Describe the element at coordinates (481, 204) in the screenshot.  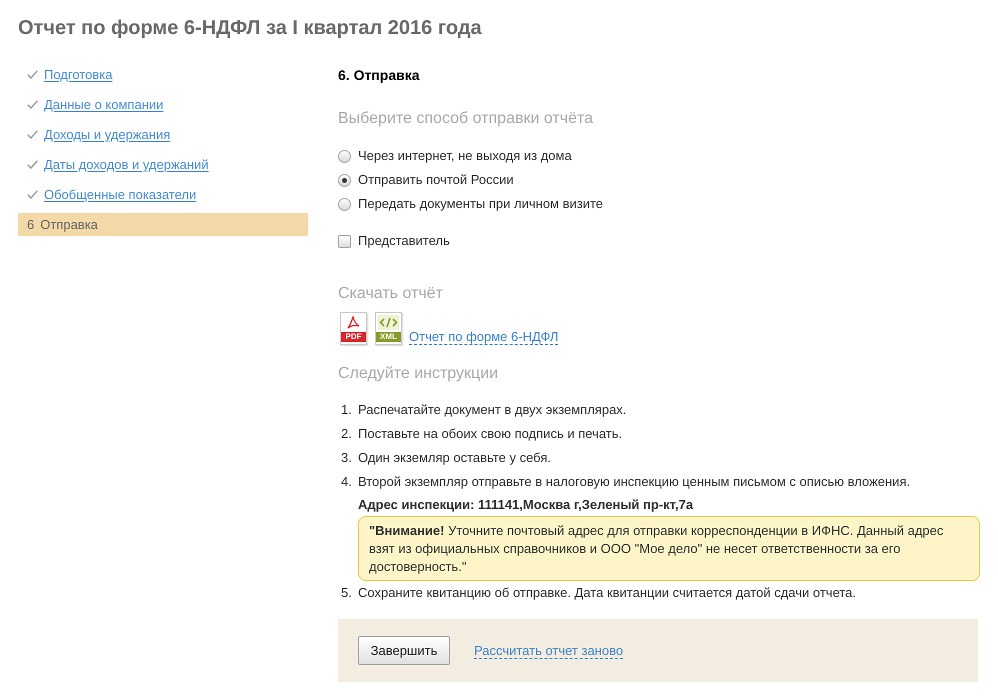
I see `option-label: Передать документы при личном визите` at that location.